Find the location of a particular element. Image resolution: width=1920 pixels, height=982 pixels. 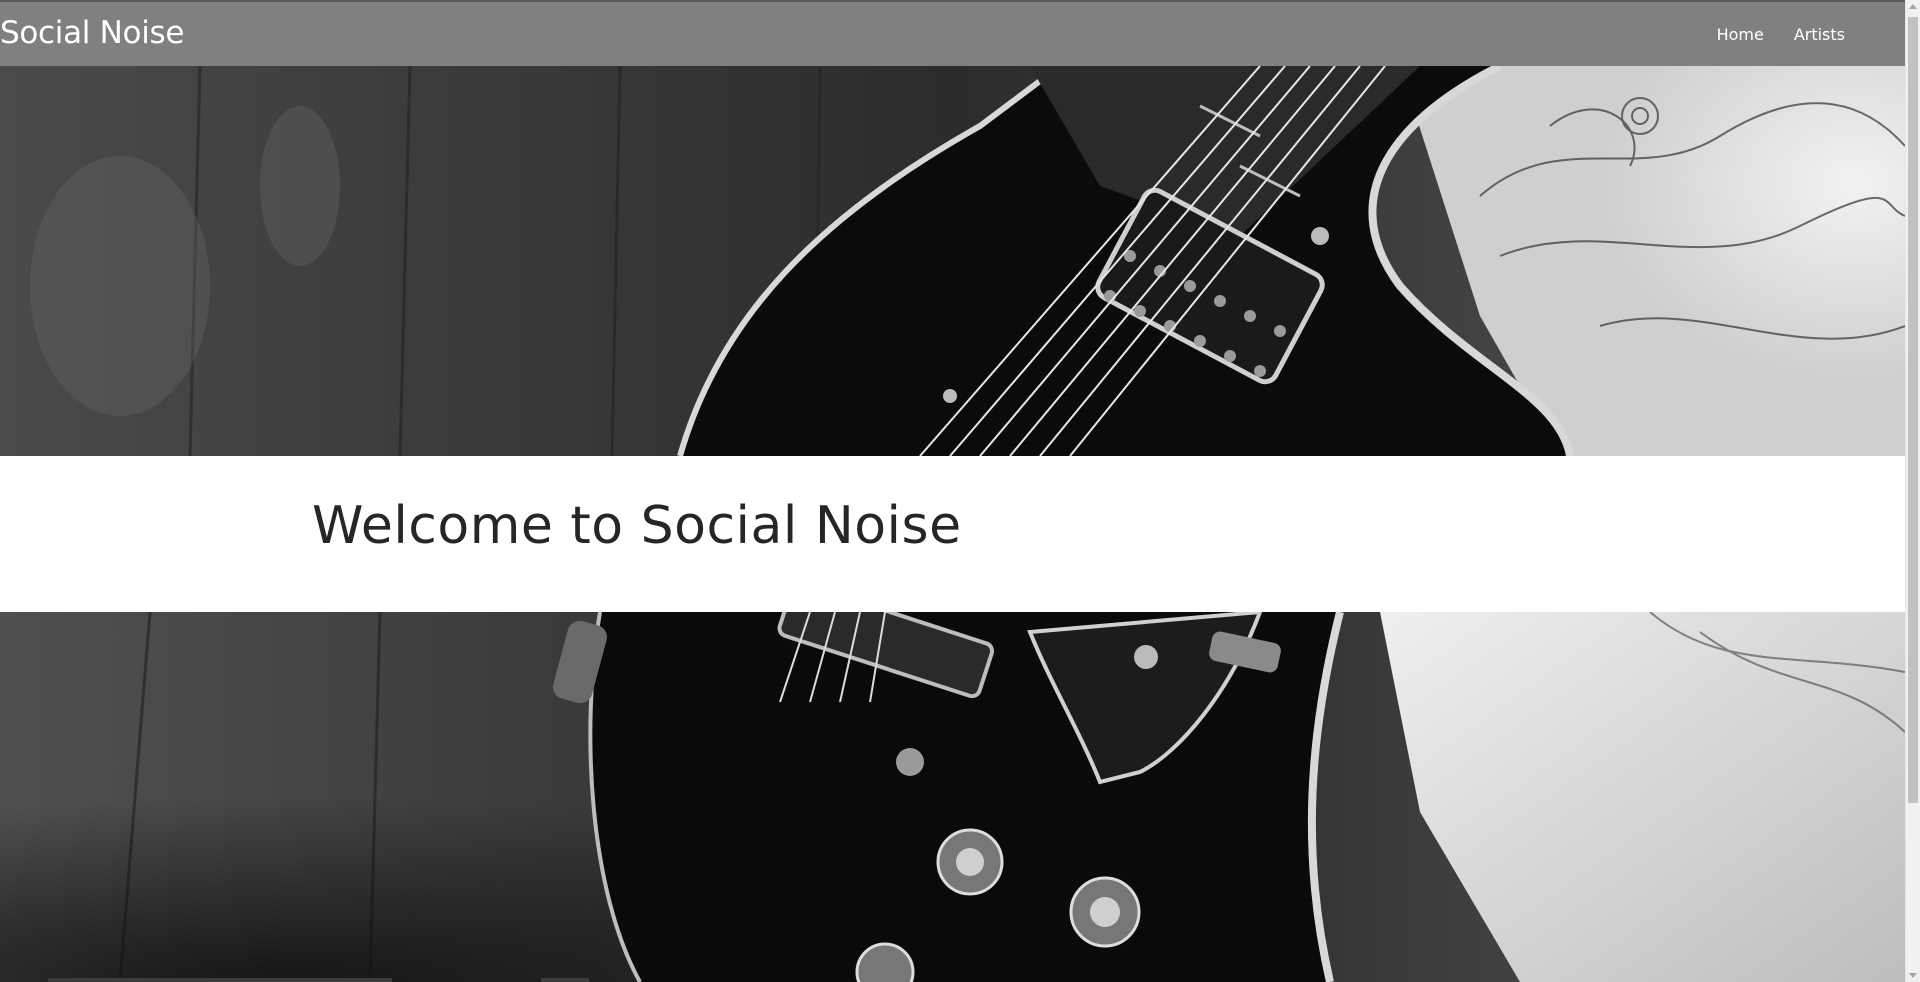

bottom-element-b is located at coordinates (565, 980).